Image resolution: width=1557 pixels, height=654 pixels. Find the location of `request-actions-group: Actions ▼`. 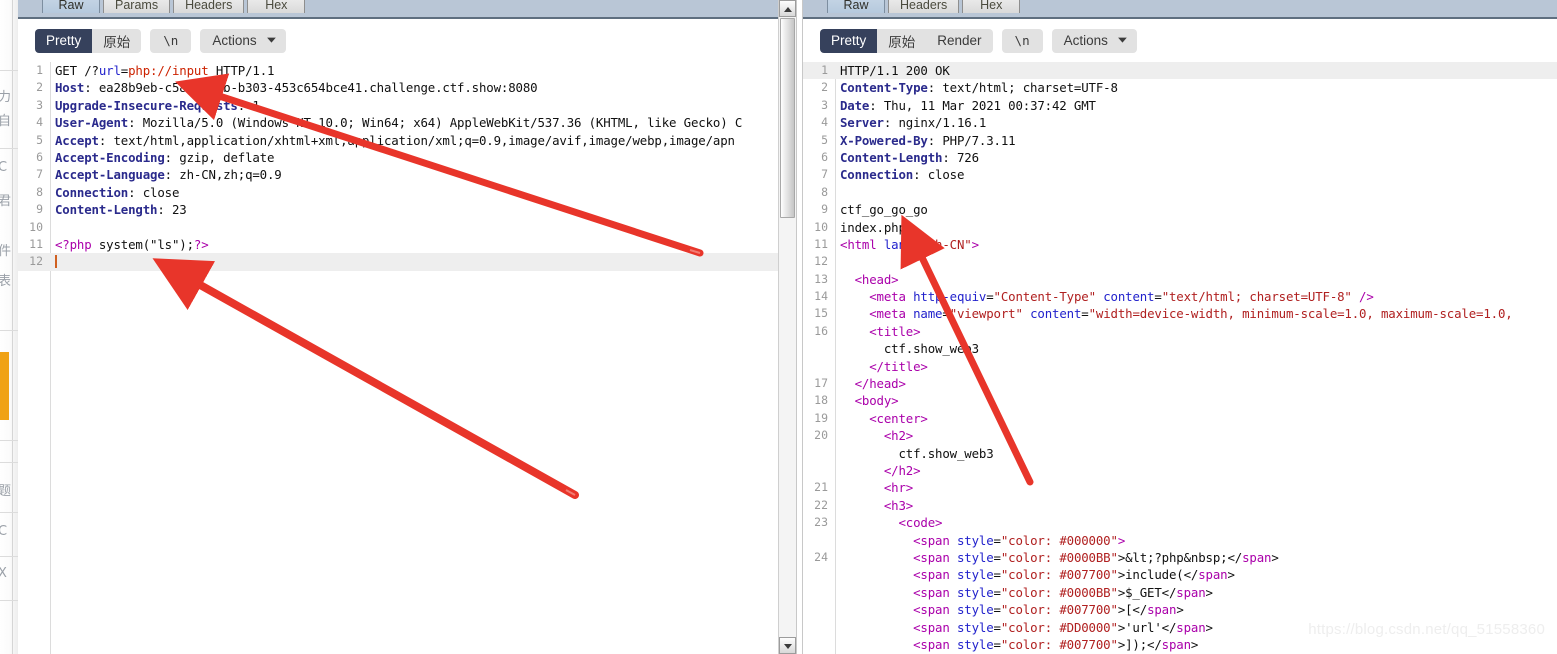

request-actions-group: Actions ▼ is located at coordinates (243, 40).